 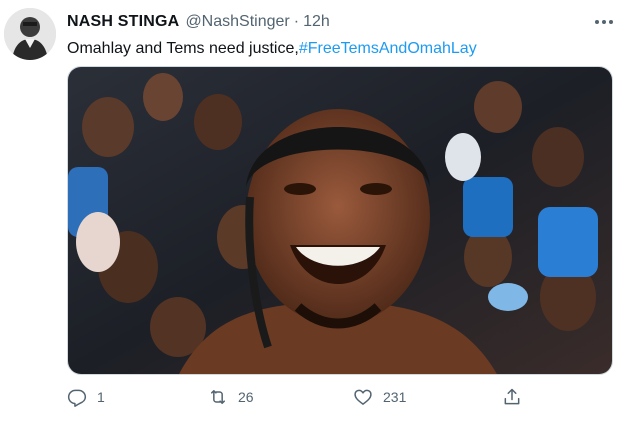 I want to click on tweet-body: Omahlay and Tems need justice,, so click(x=183, y=48).